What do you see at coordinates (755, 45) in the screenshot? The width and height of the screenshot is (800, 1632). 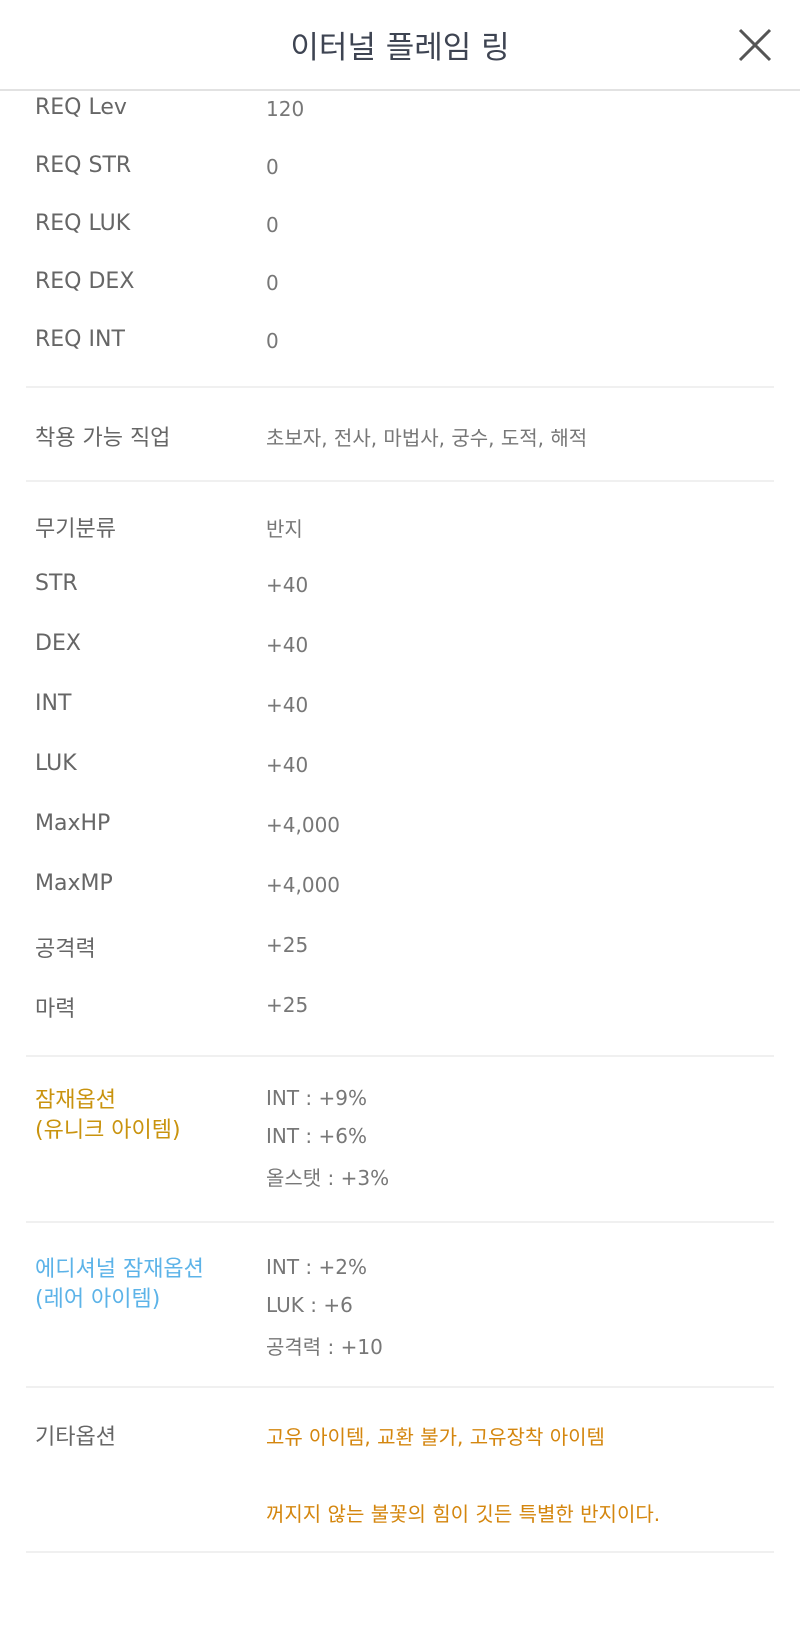 I see `close-icon` at bounding box center [755, 45].